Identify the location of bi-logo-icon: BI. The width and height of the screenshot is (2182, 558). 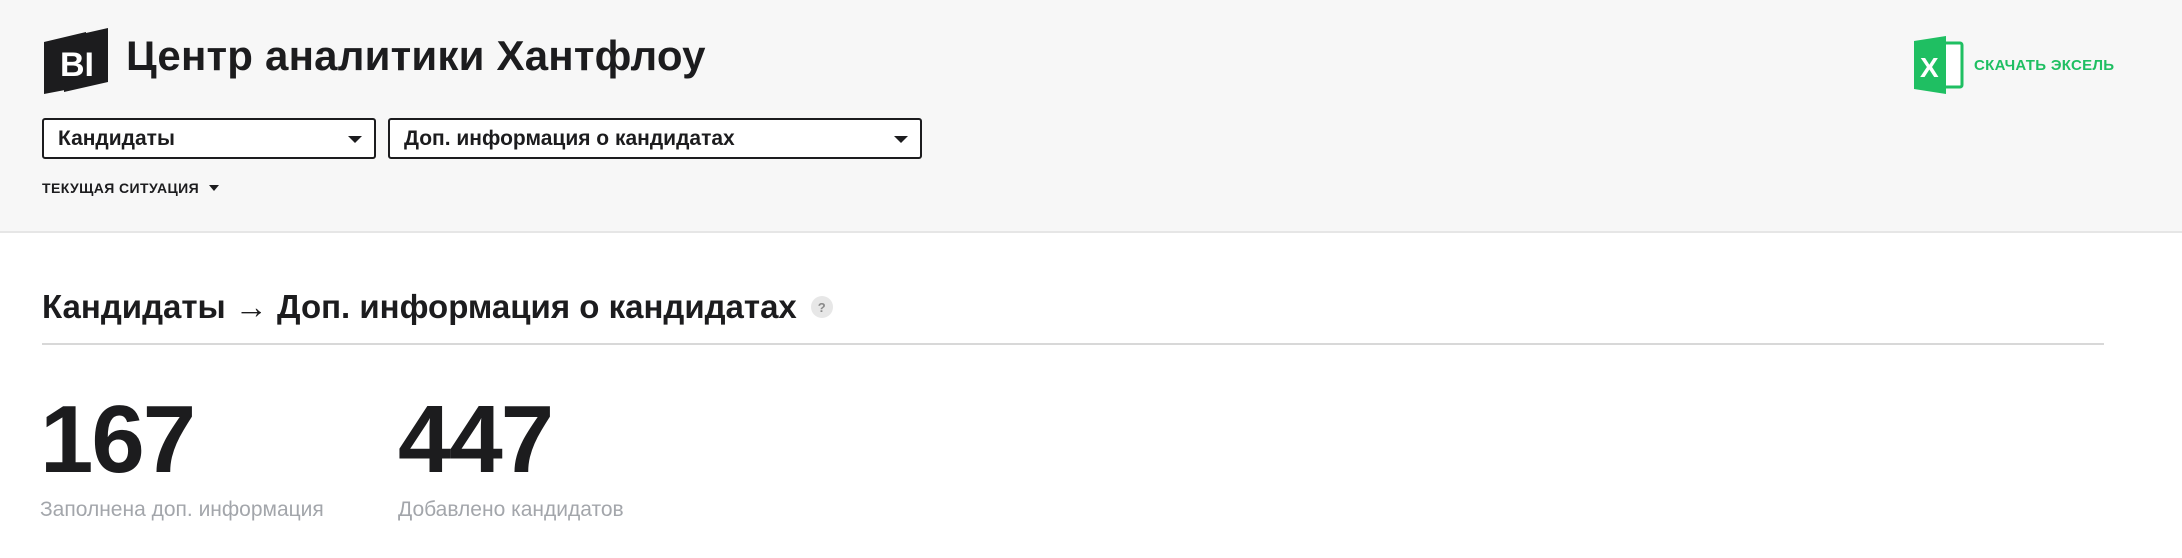
(76, 61).